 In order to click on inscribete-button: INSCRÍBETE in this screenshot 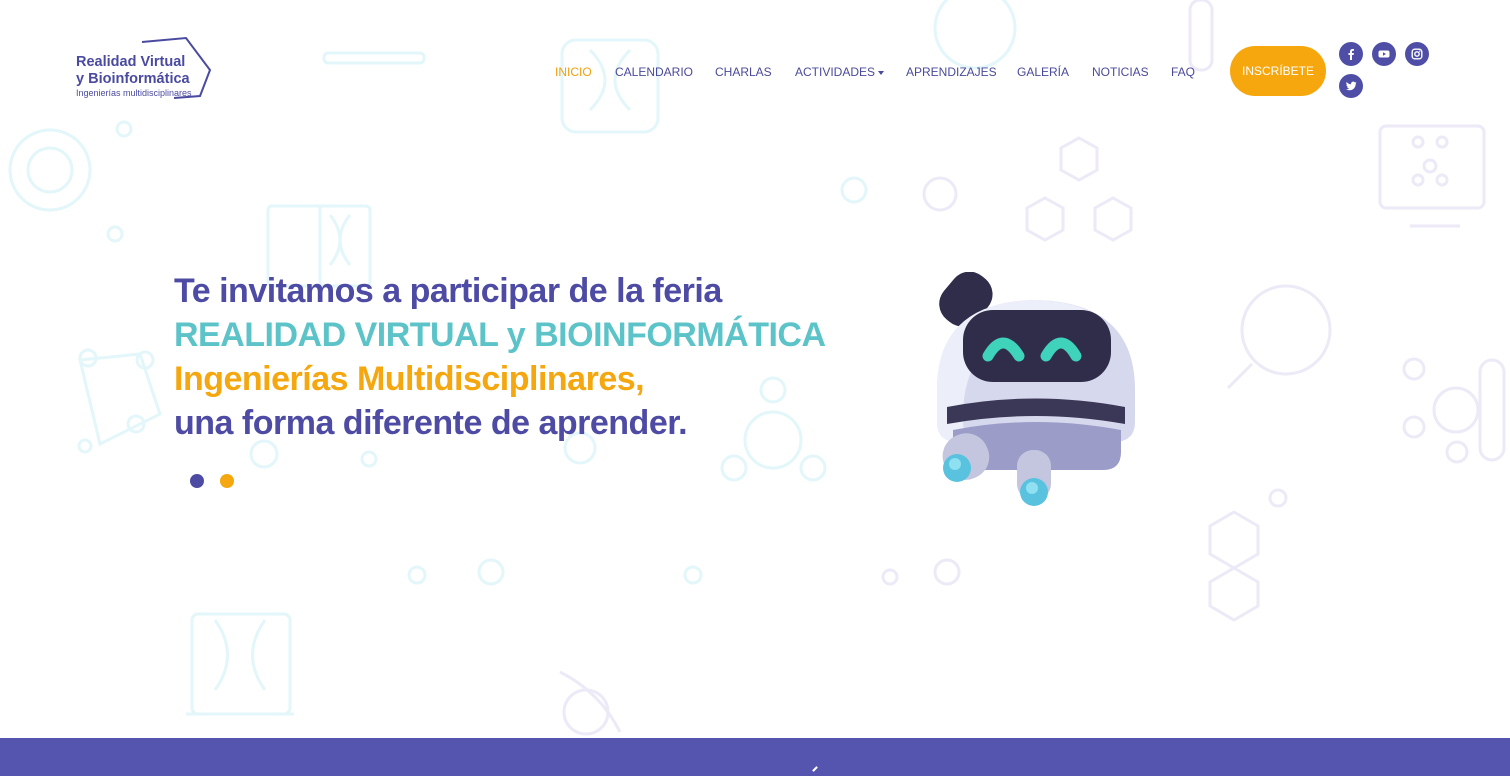, I will do `click(1278, 71)`.